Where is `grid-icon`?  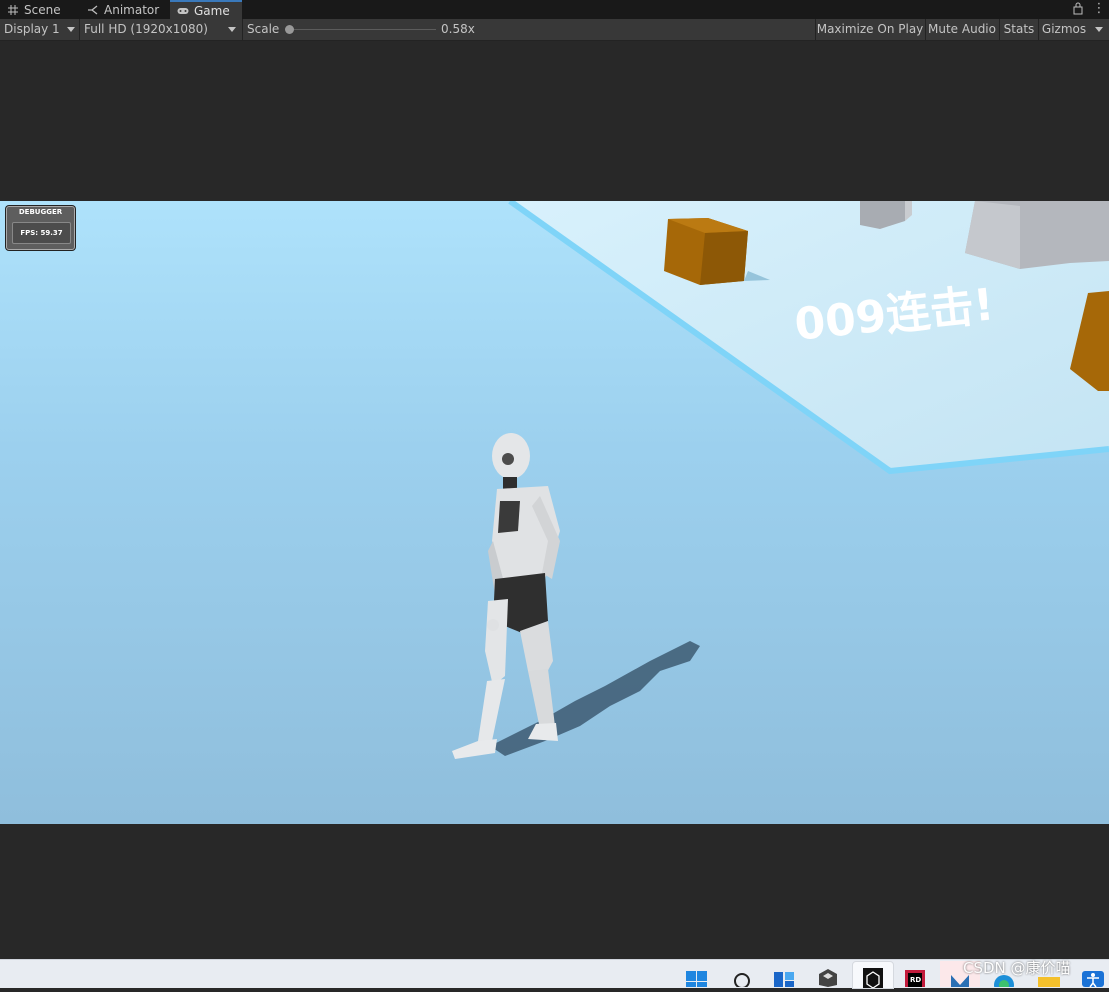
grid-icon is located at coordinates (13, 9).